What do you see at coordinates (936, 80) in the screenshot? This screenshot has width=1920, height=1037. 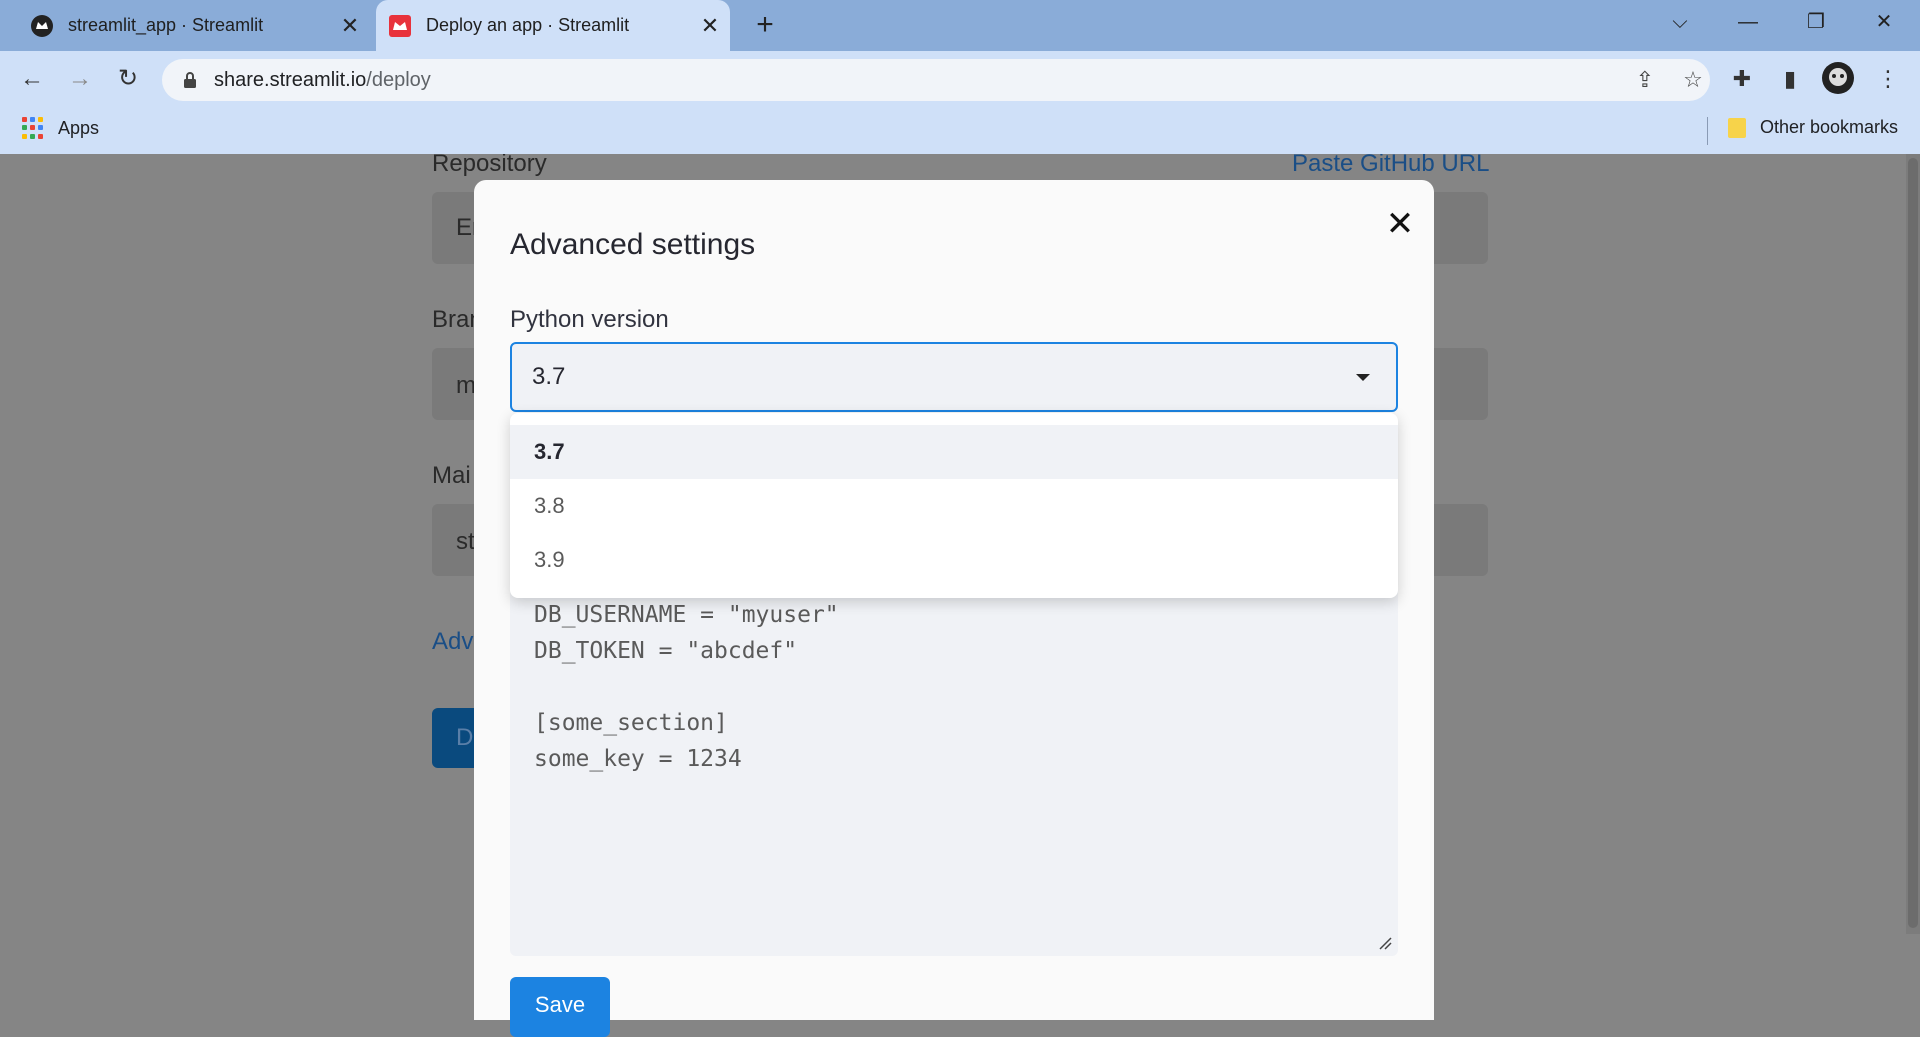 I see `address-bar: share.streamlit.io/deploy ⇪ ☆` at bounding box center [936, 80].